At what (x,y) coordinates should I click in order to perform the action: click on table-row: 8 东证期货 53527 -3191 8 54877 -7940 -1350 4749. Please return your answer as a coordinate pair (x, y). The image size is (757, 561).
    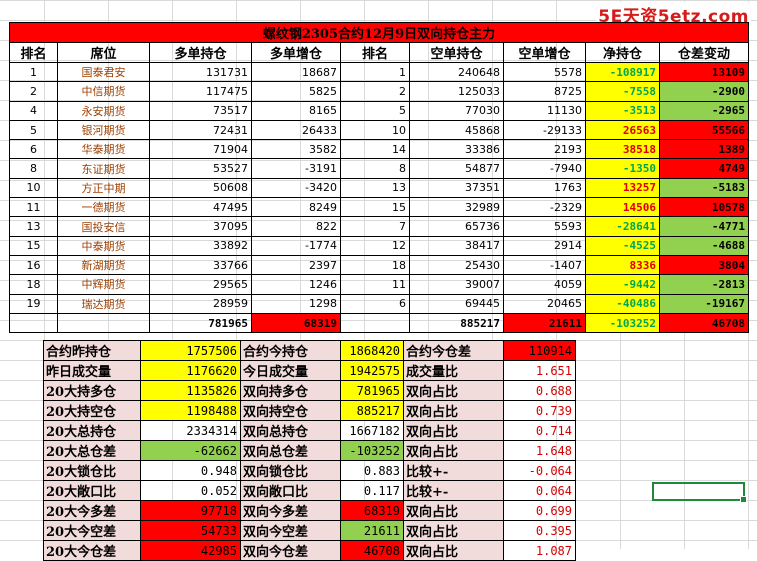
    Looking at the image, I should click on (379, 168).